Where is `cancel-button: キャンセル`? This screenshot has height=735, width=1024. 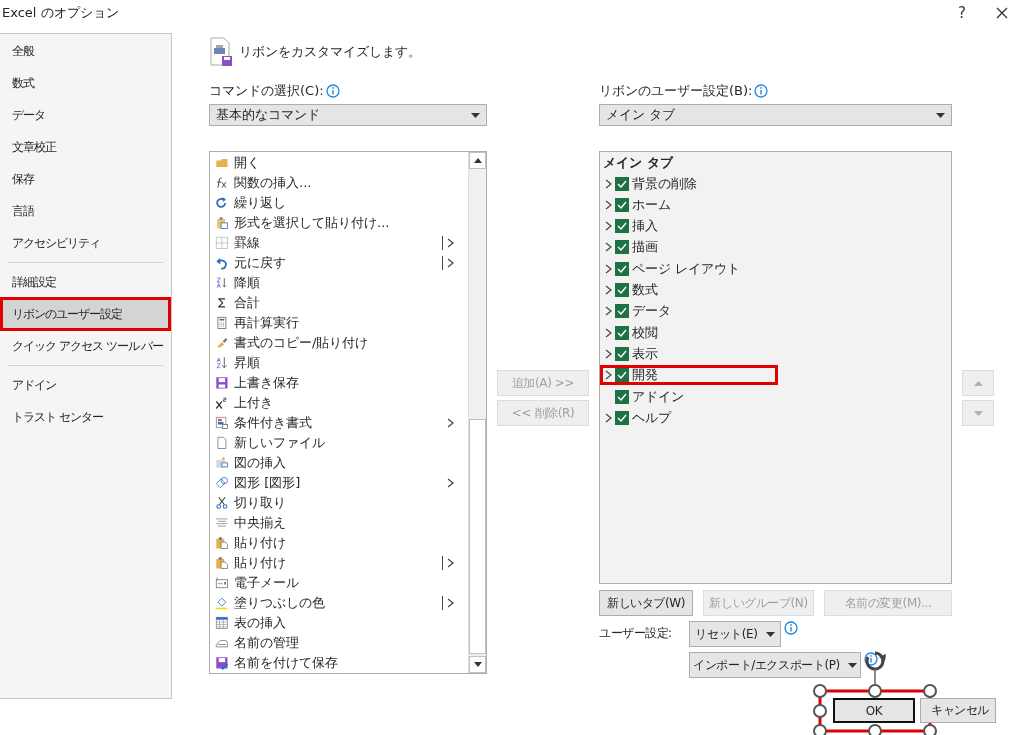 cancel-button: キャンセル is located at coordinates (958, 710).